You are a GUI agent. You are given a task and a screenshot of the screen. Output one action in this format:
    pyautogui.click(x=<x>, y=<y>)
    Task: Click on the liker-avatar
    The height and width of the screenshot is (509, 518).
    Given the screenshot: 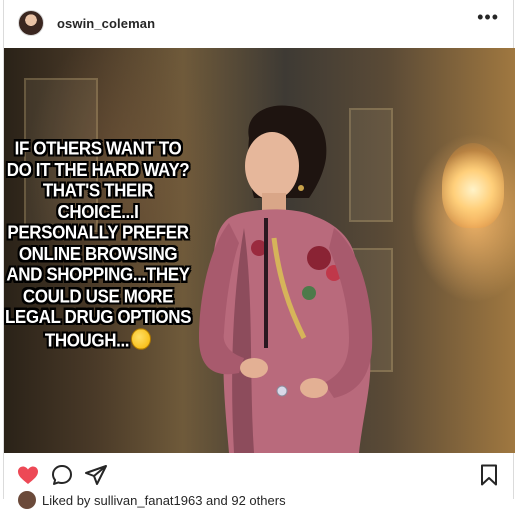 What is the action you would take?
    pyautogui.click(x=27, y=500)
    